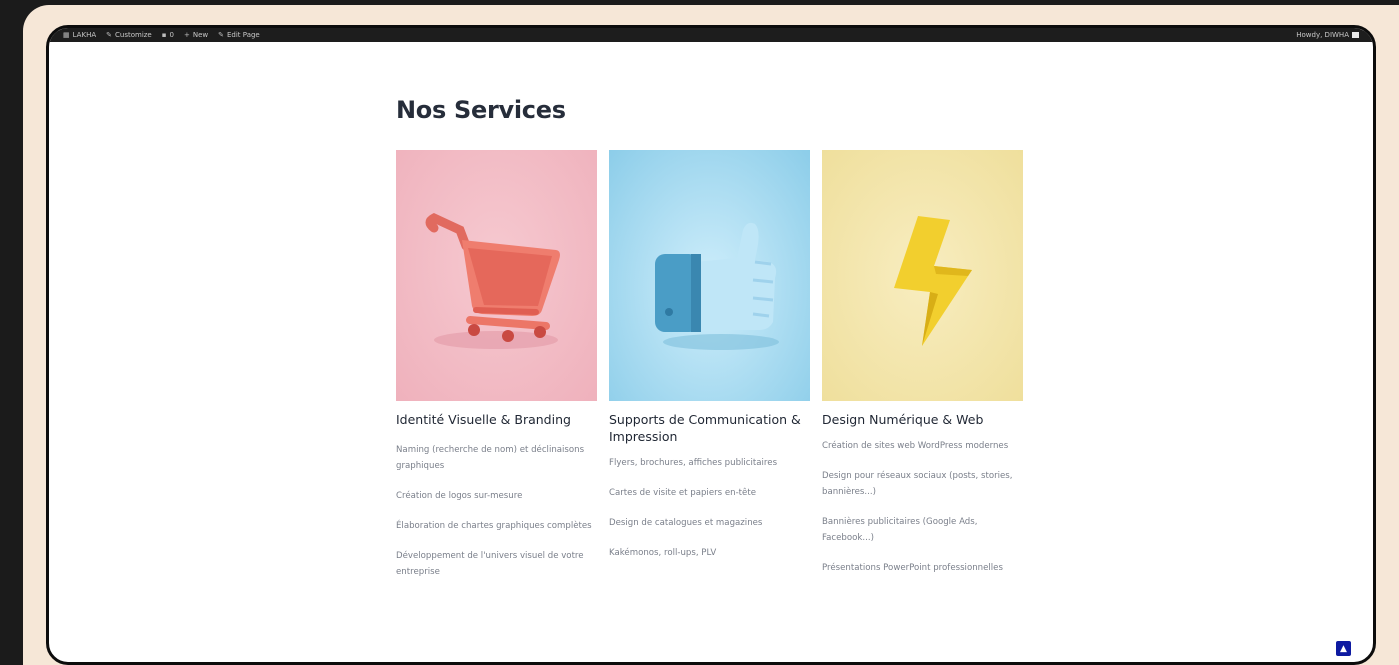  What do you see at coordinates (459, 496) in the screenshot?
I see `list-item: Création de logos sur-mesure` at bounding box center [459, 496].